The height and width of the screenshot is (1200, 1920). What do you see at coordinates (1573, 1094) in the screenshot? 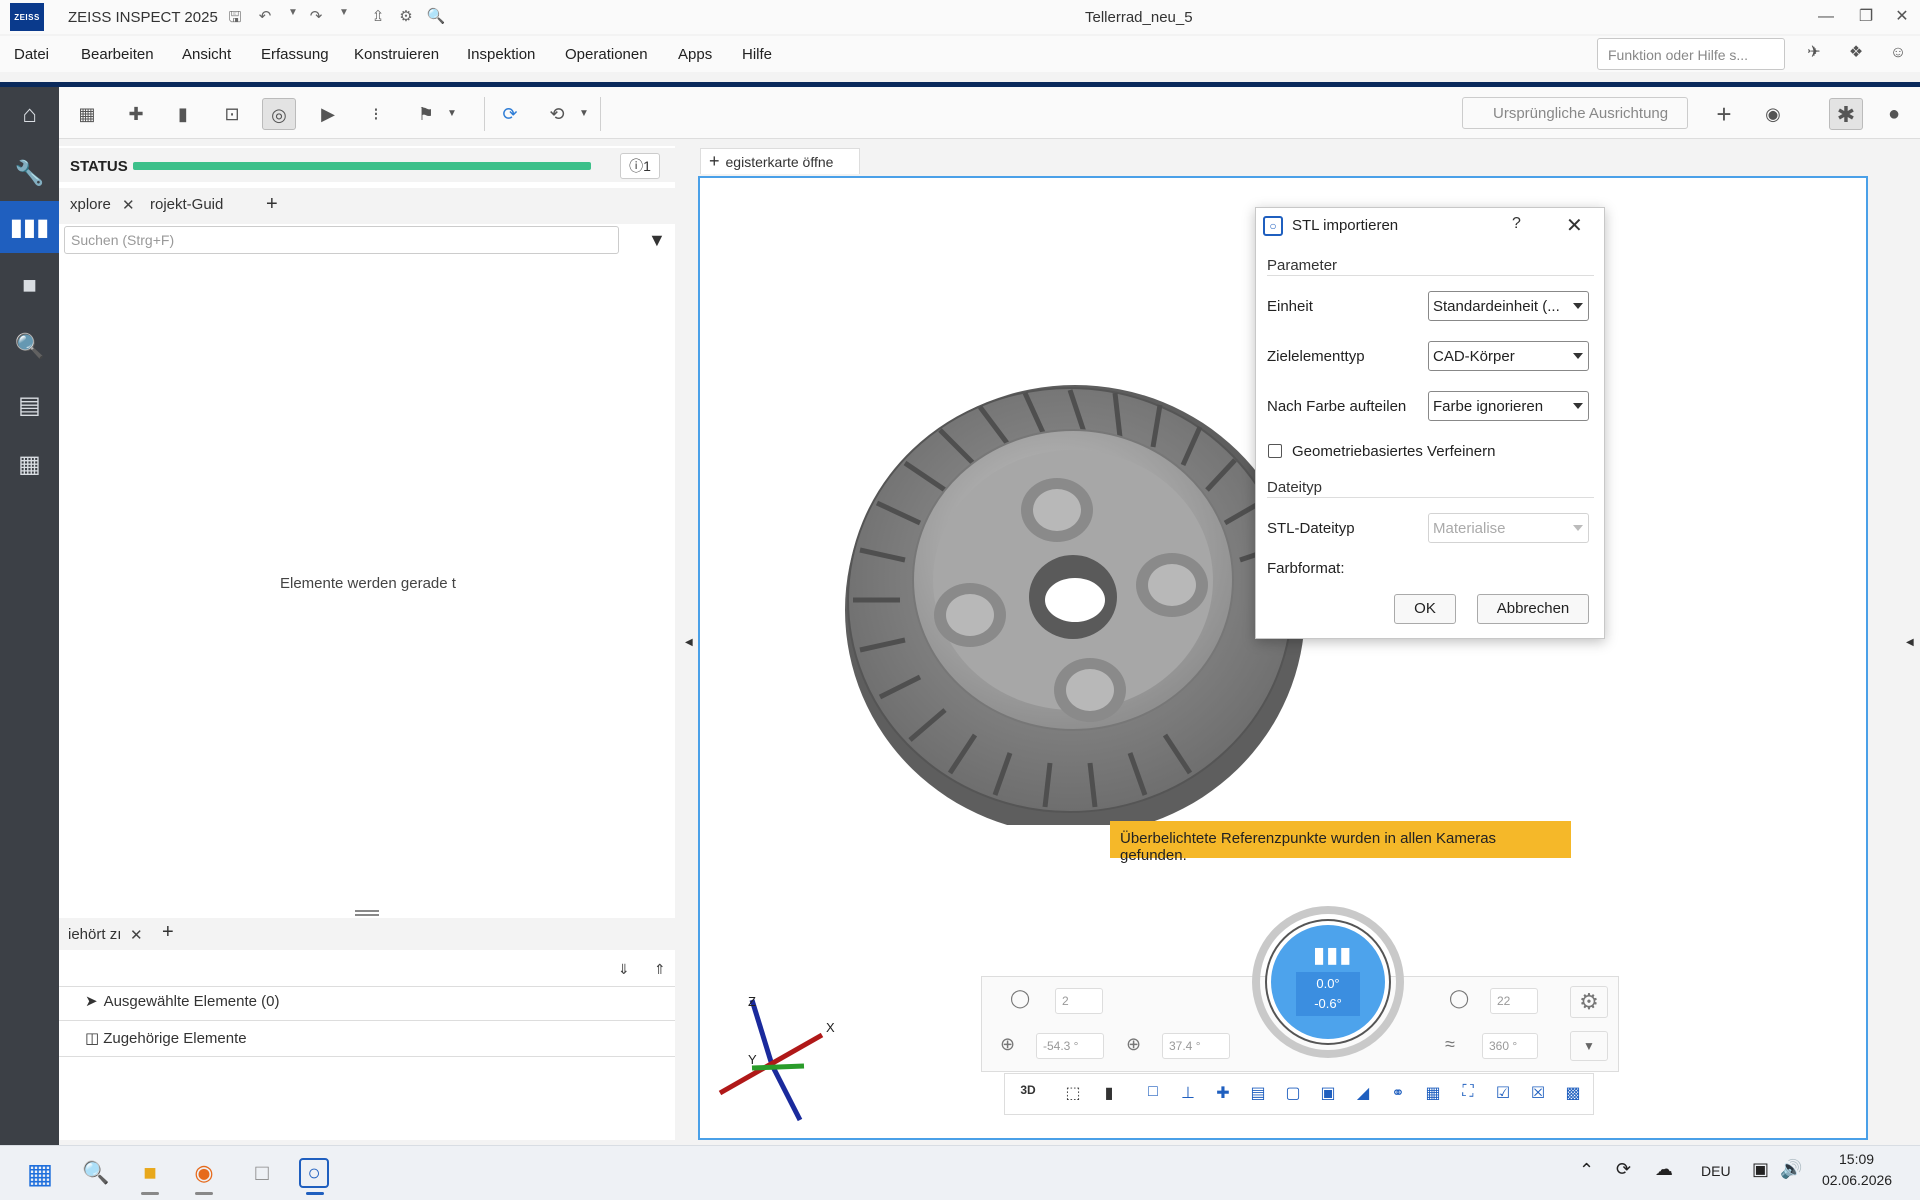
I see `layout-blocks-icon: ▩` at bounding box center [1573, 1094].